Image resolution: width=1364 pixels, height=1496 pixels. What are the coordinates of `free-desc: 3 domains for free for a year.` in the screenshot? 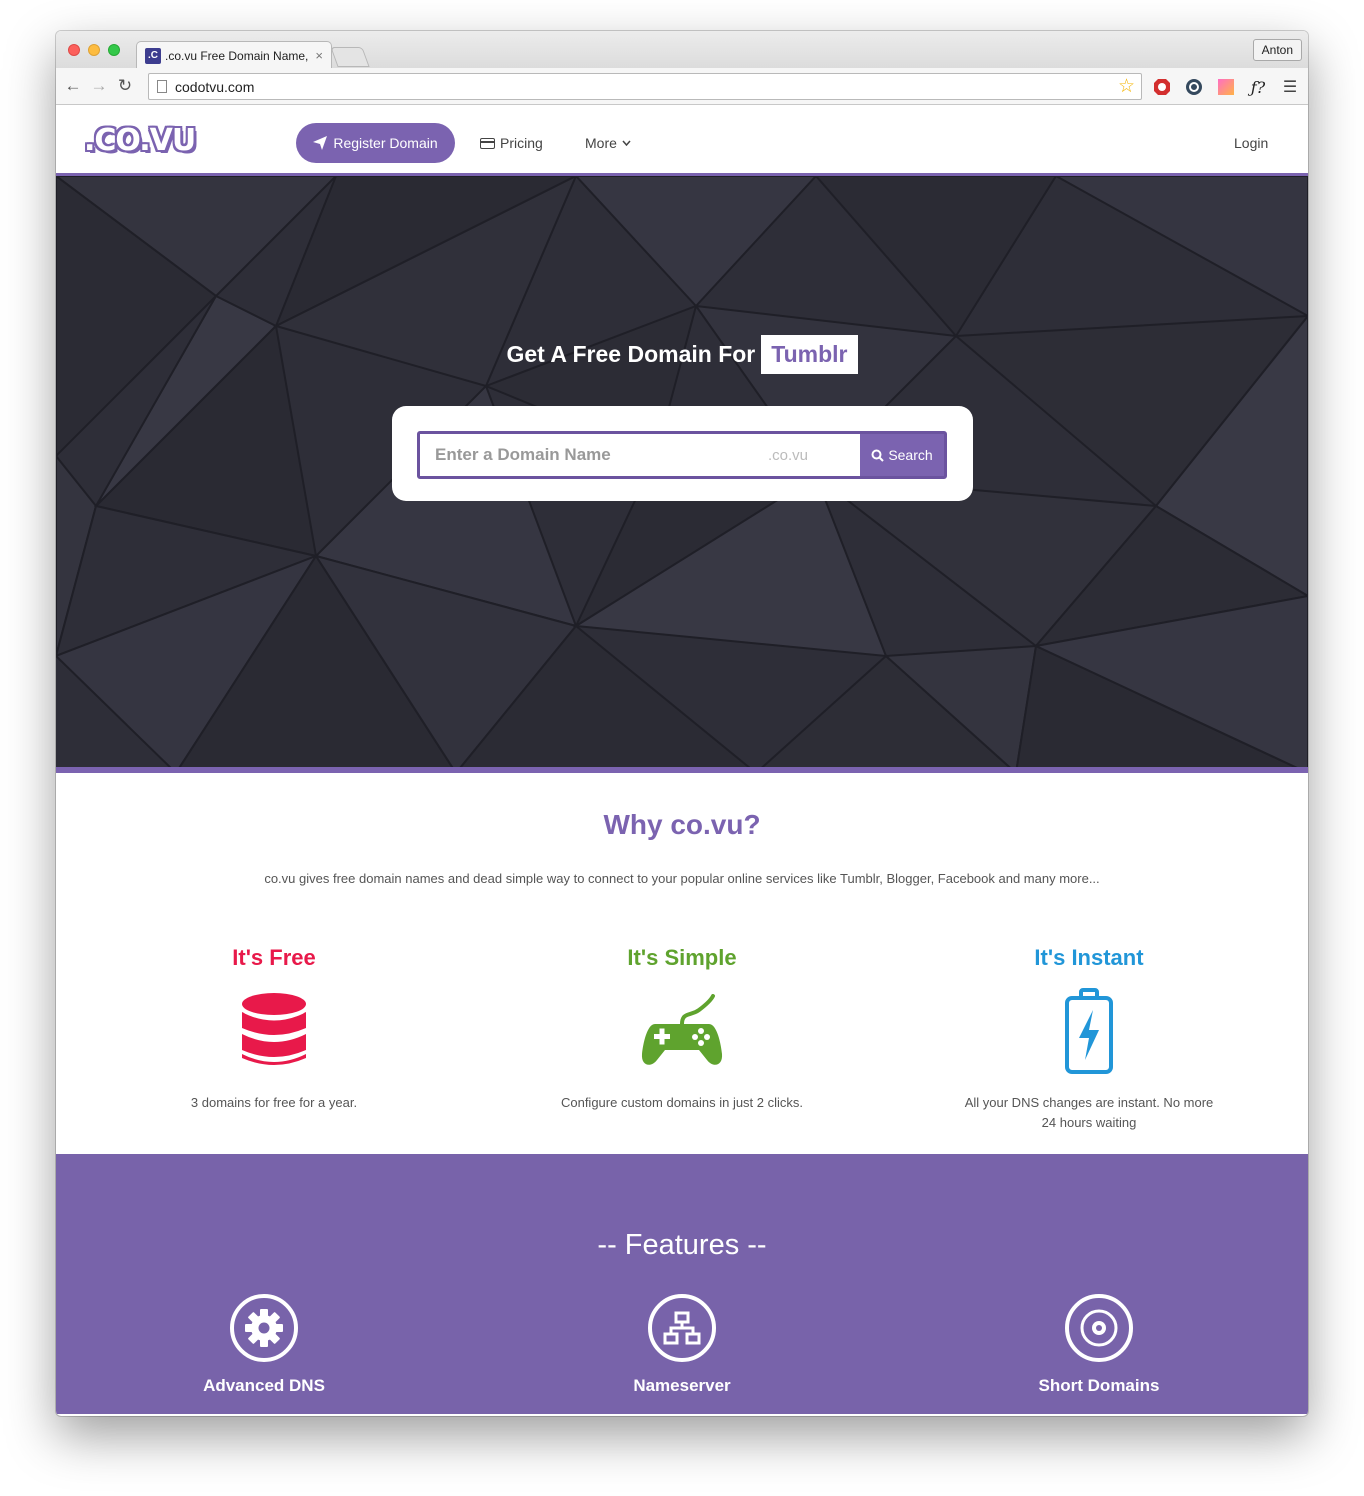 It's located at (274, 1102).